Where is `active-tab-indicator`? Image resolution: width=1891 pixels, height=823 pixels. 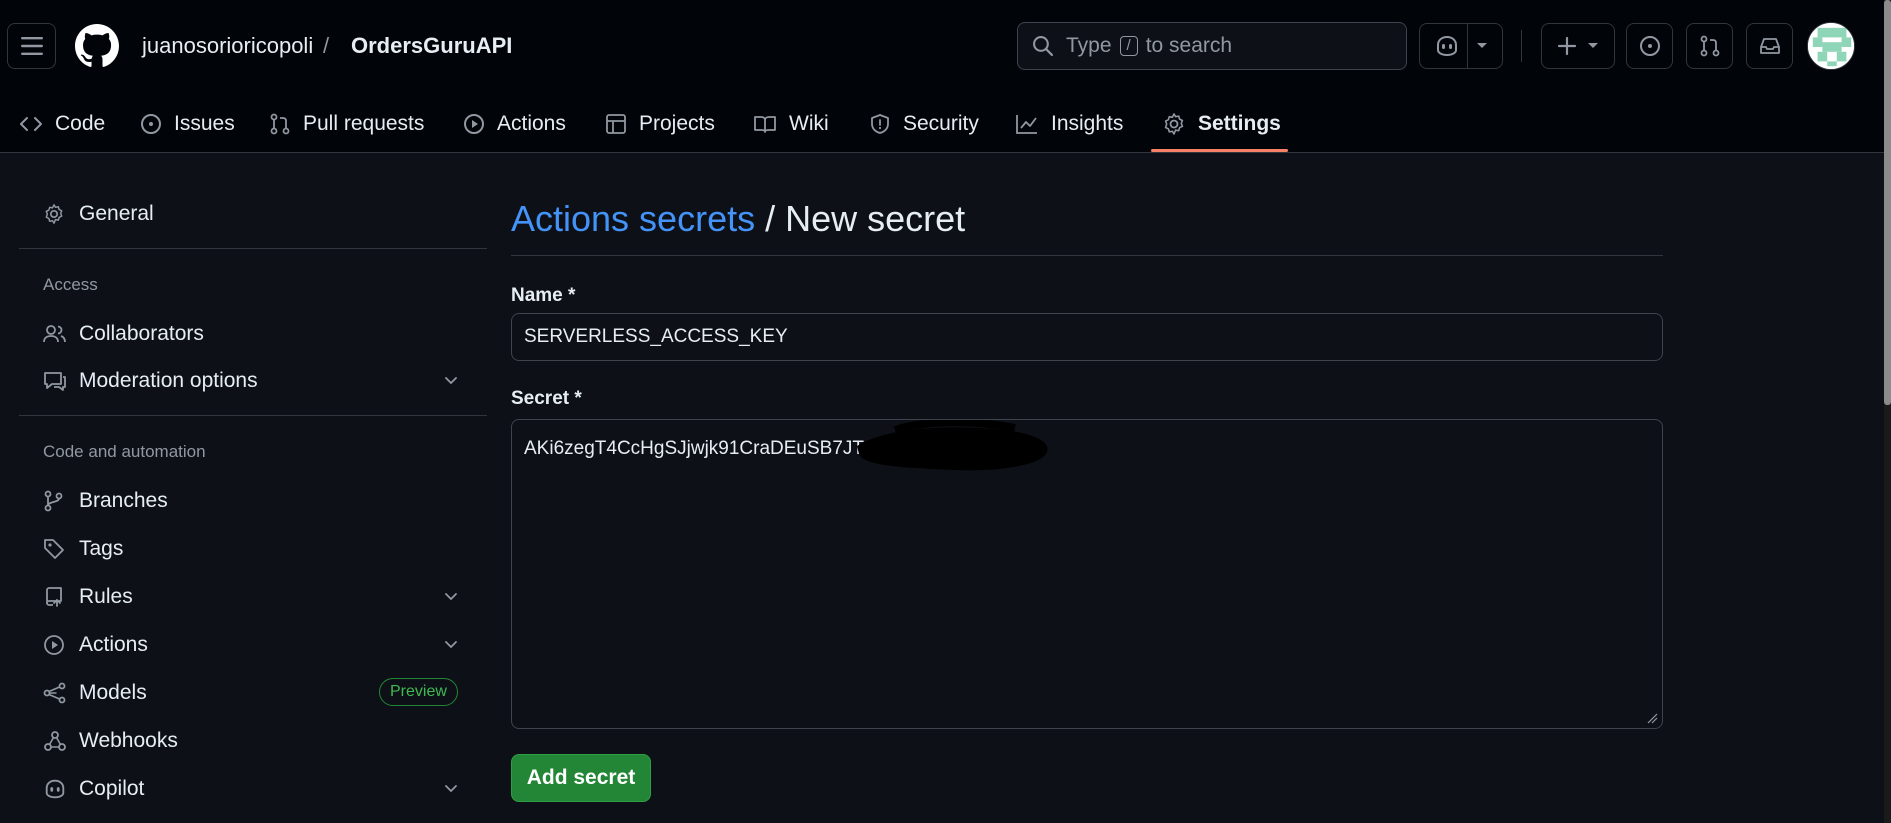
active-tab-indicator is located at coordinates (1219, 150).